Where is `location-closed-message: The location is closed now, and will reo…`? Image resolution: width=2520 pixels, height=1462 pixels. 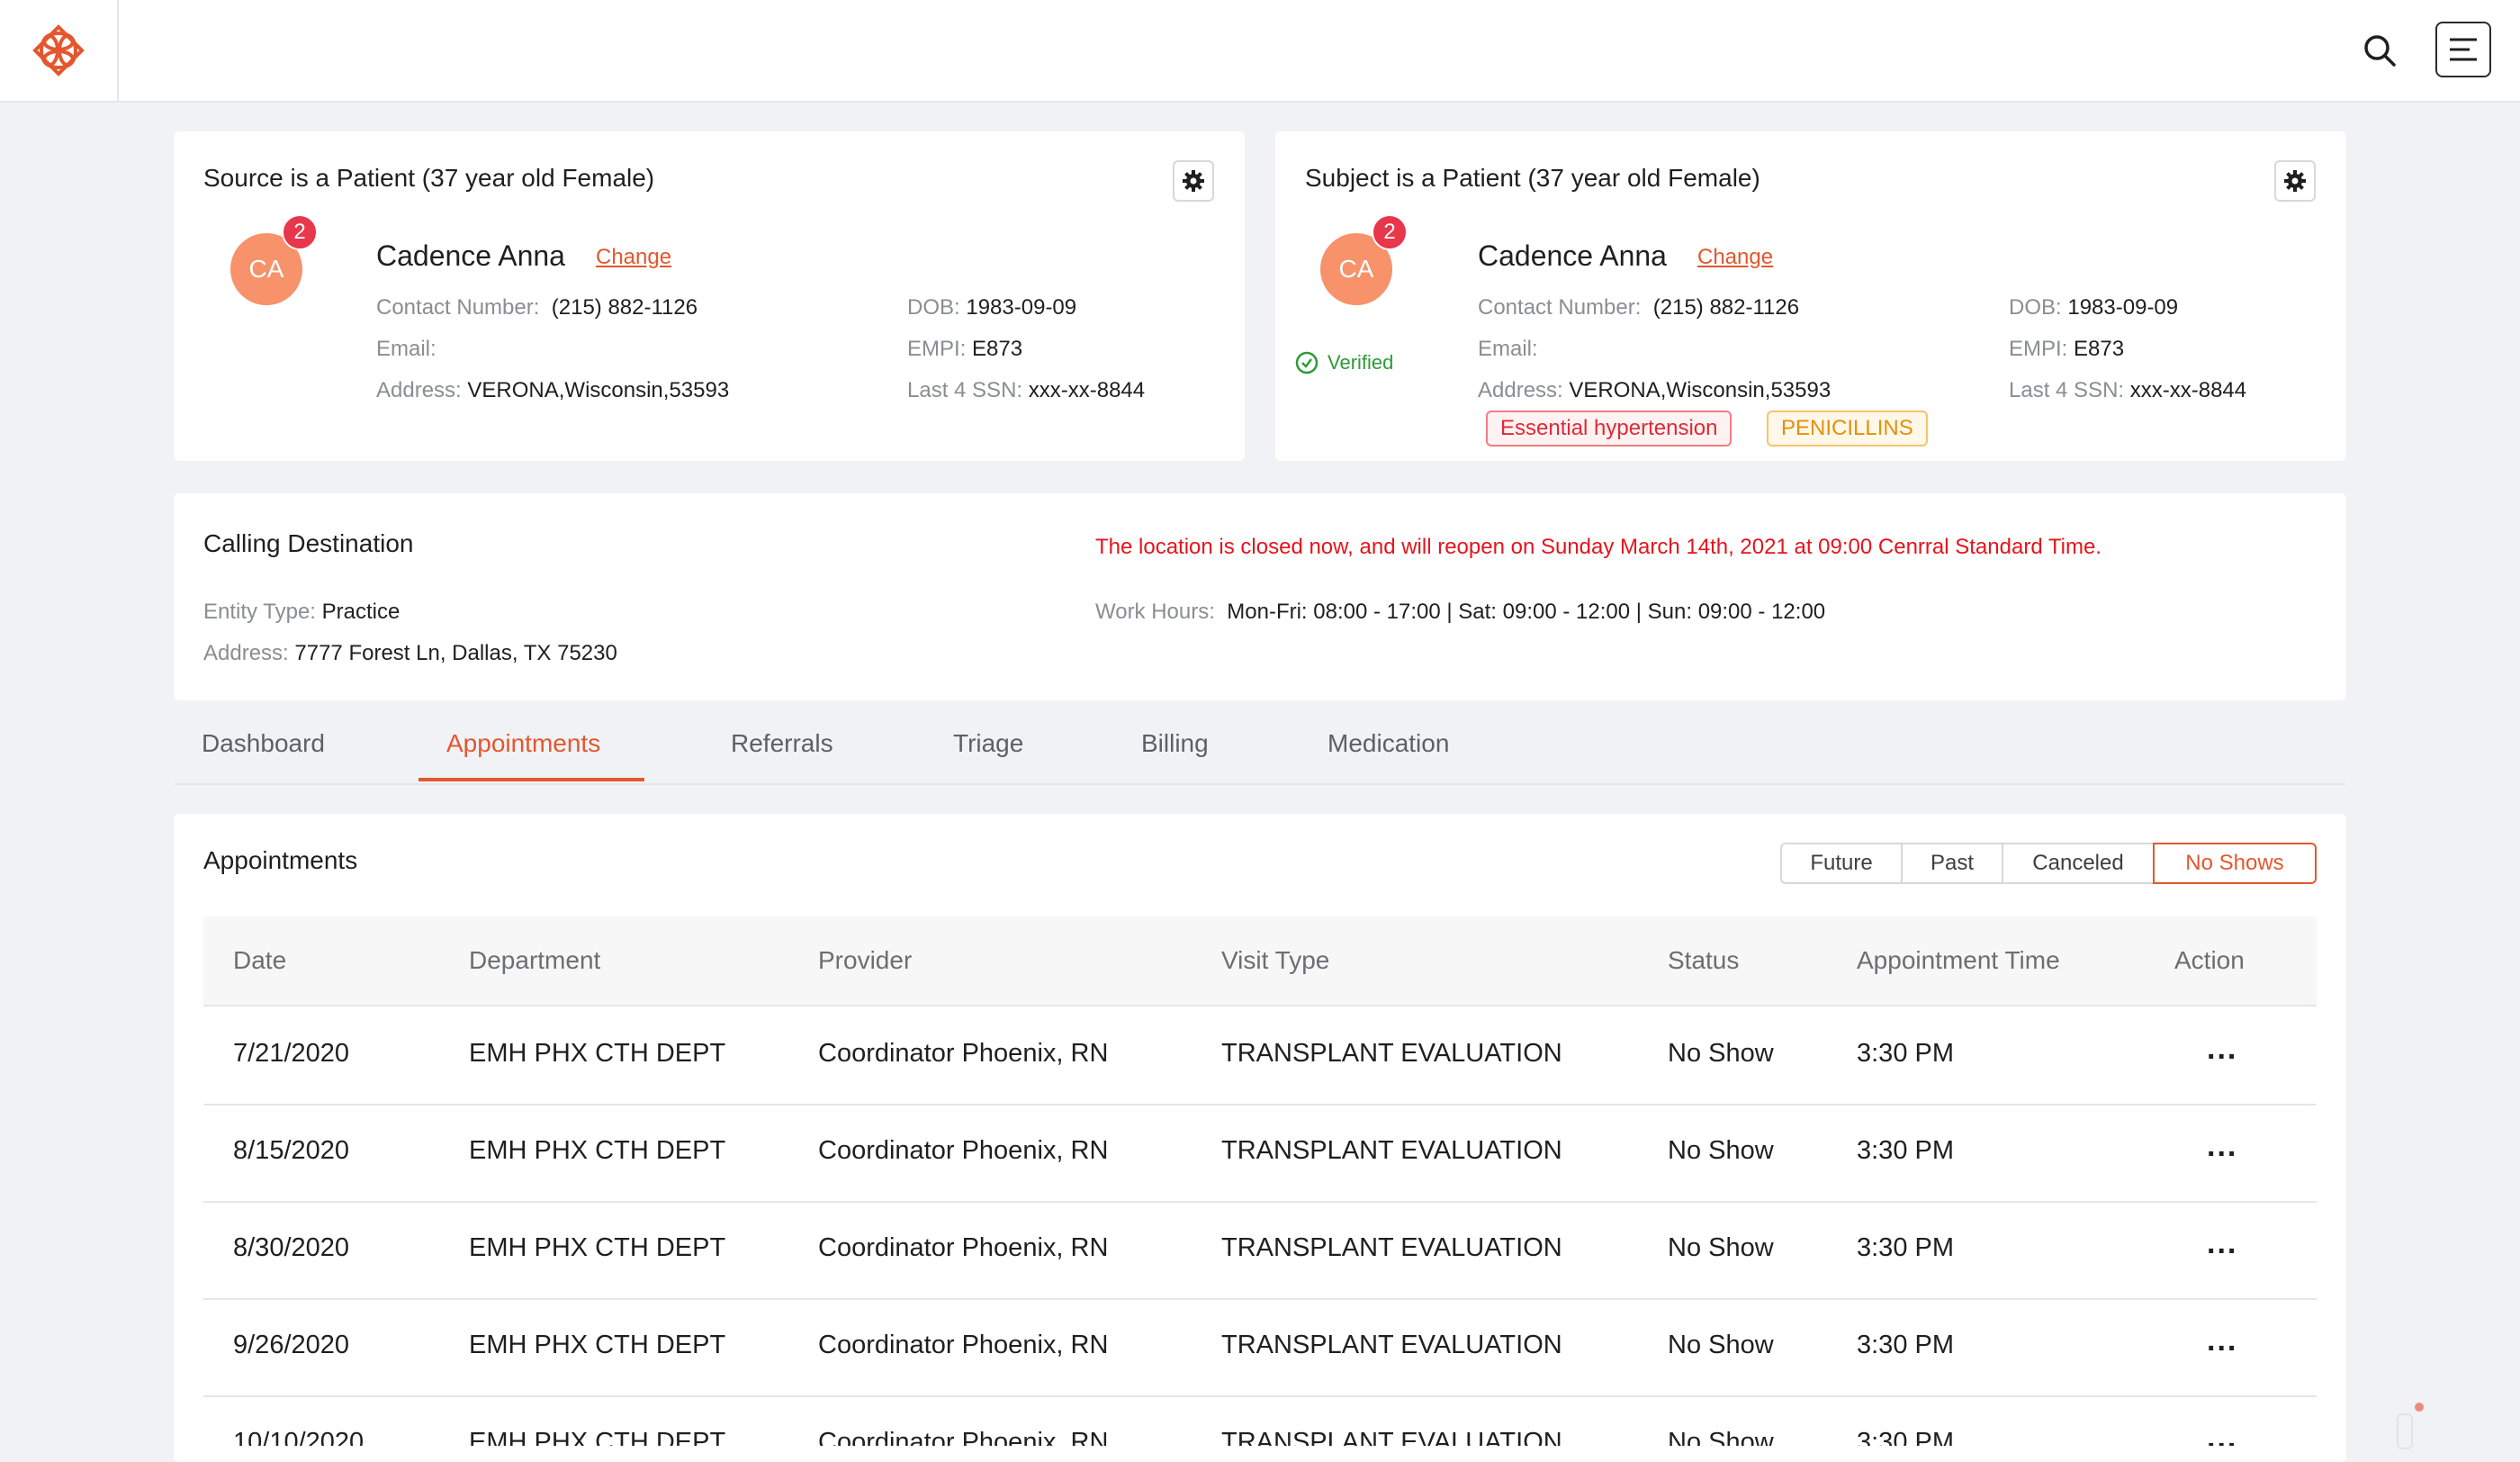
location-closed-message: The location is closed now, and will reo… is located at coordinates (1598, 547).